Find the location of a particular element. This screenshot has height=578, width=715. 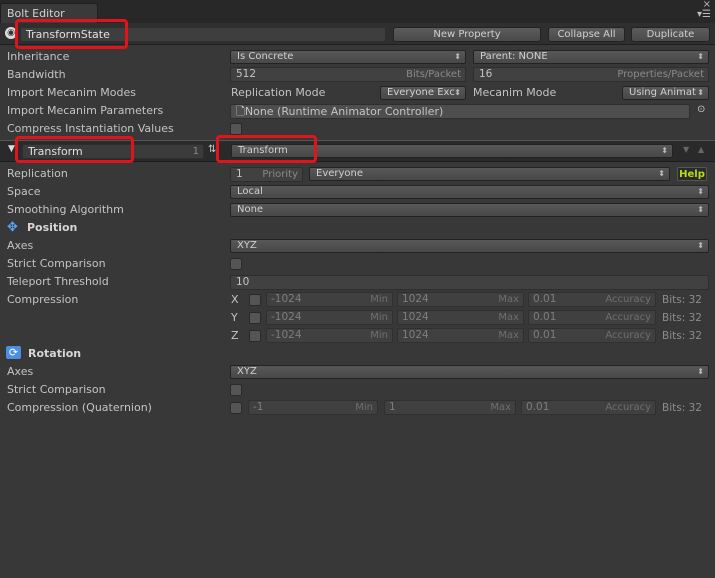

position-axes-label: Axes is located at coordinates (20, 245).